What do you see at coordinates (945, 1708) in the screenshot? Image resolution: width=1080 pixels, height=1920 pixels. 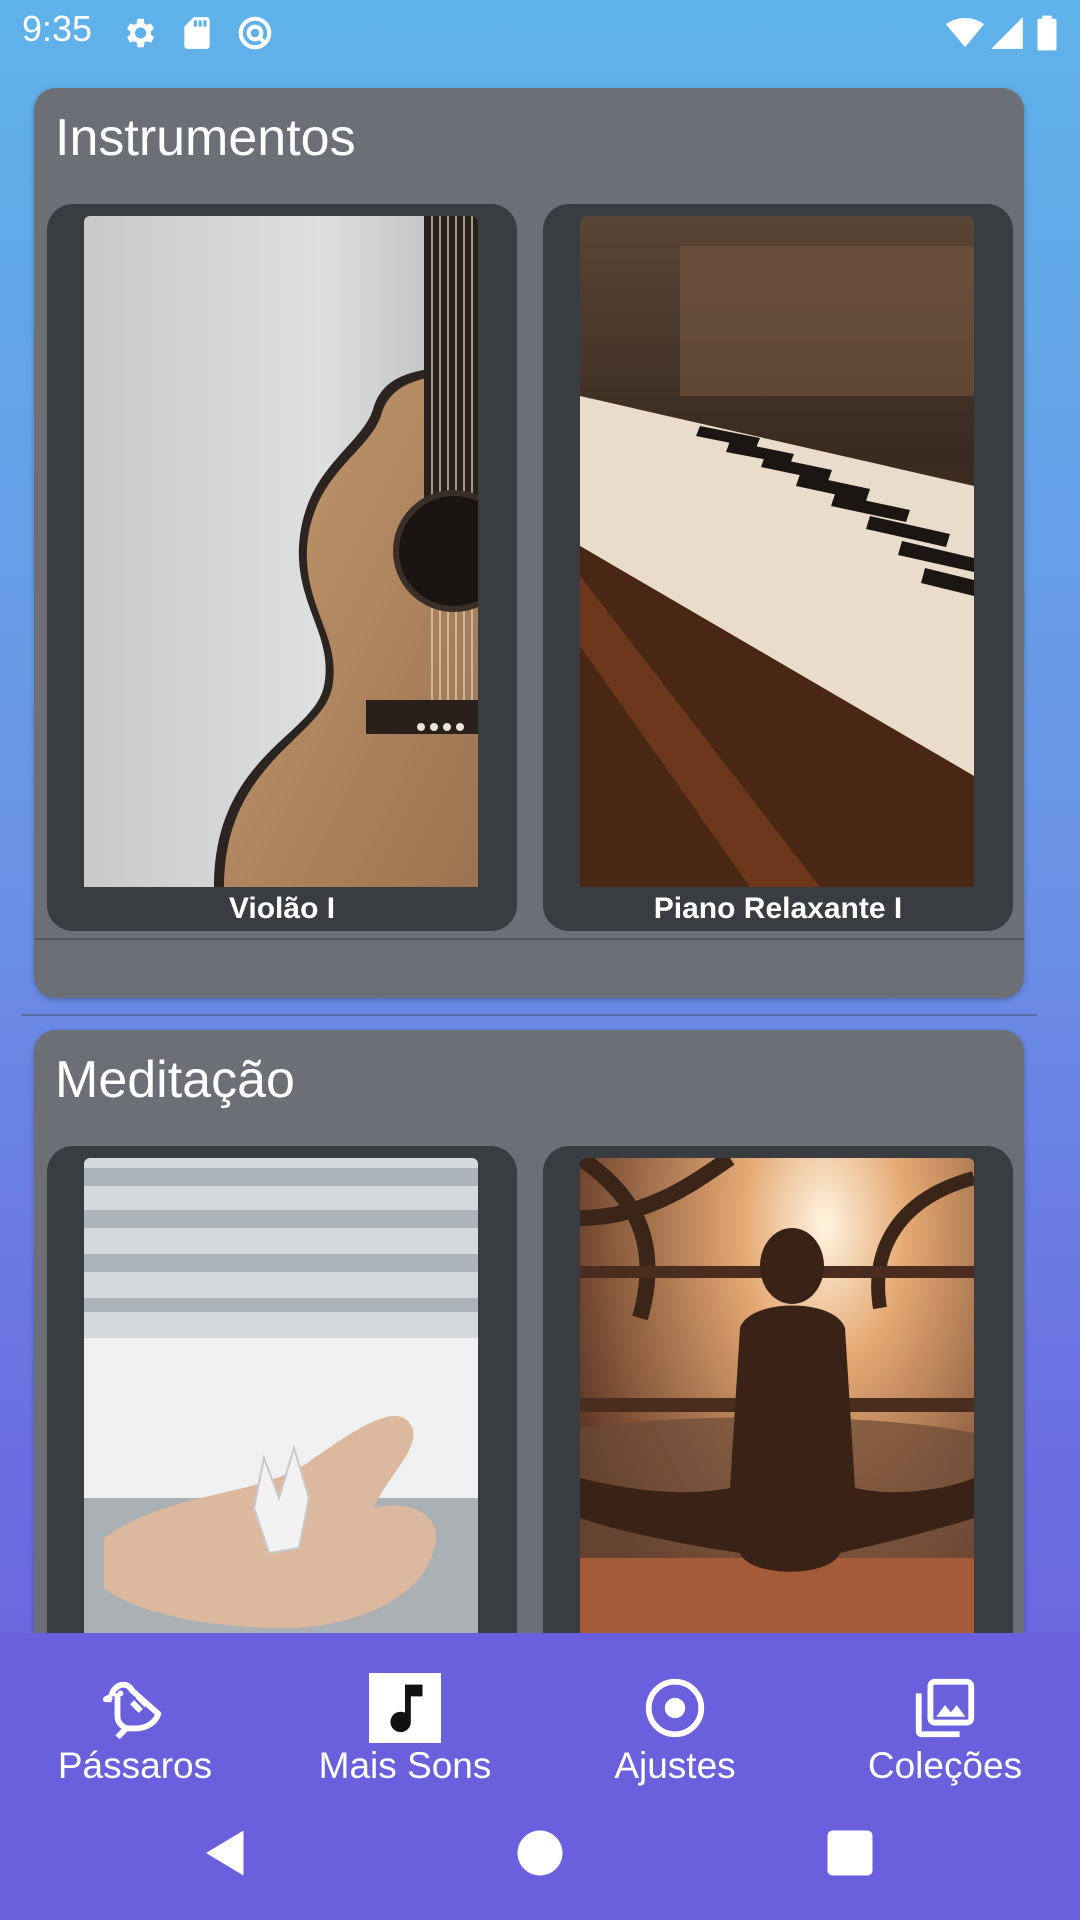 I see `photo-library-icon` at bounding box center [945, 1708].